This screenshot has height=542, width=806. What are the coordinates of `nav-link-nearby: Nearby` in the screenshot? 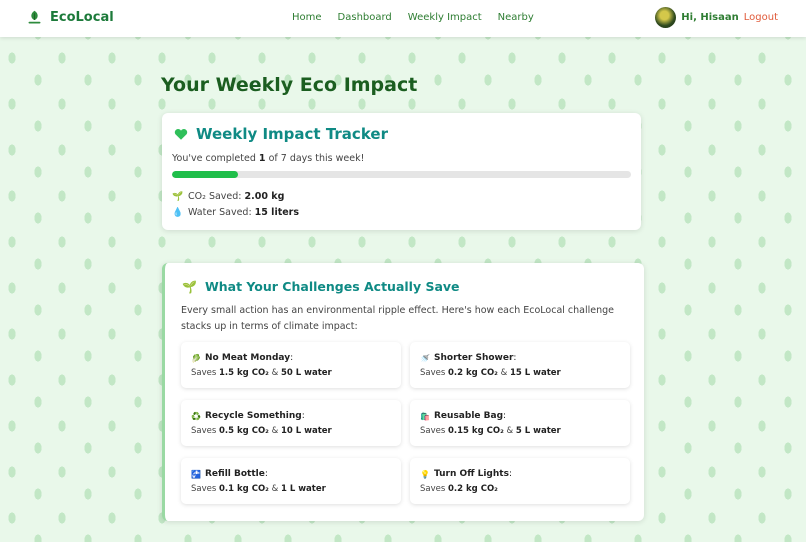 It's located at (516, 17).